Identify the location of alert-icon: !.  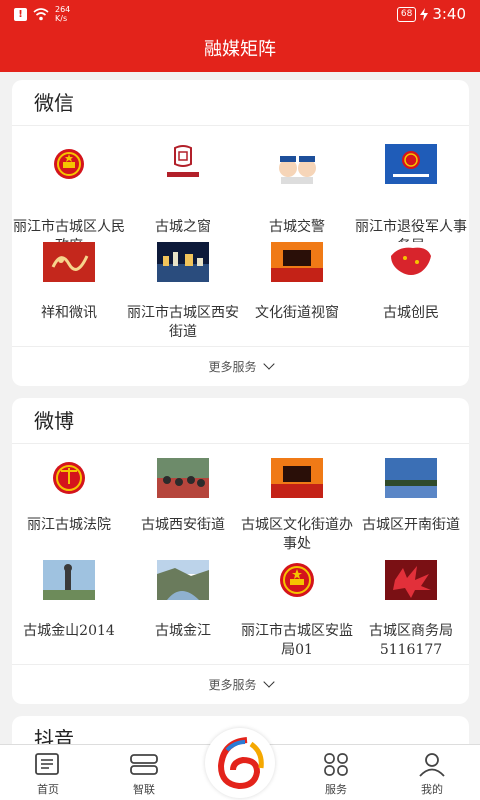
(20, 14).